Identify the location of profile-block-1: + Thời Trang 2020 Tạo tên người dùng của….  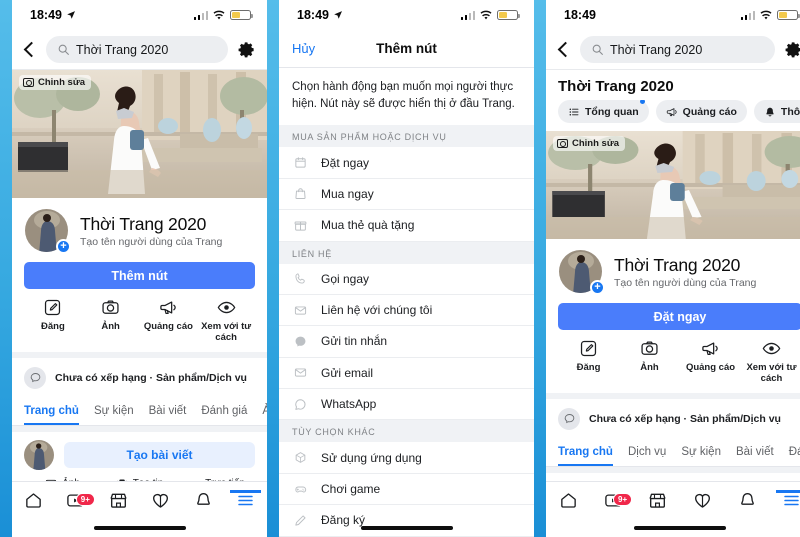
(139, 275).